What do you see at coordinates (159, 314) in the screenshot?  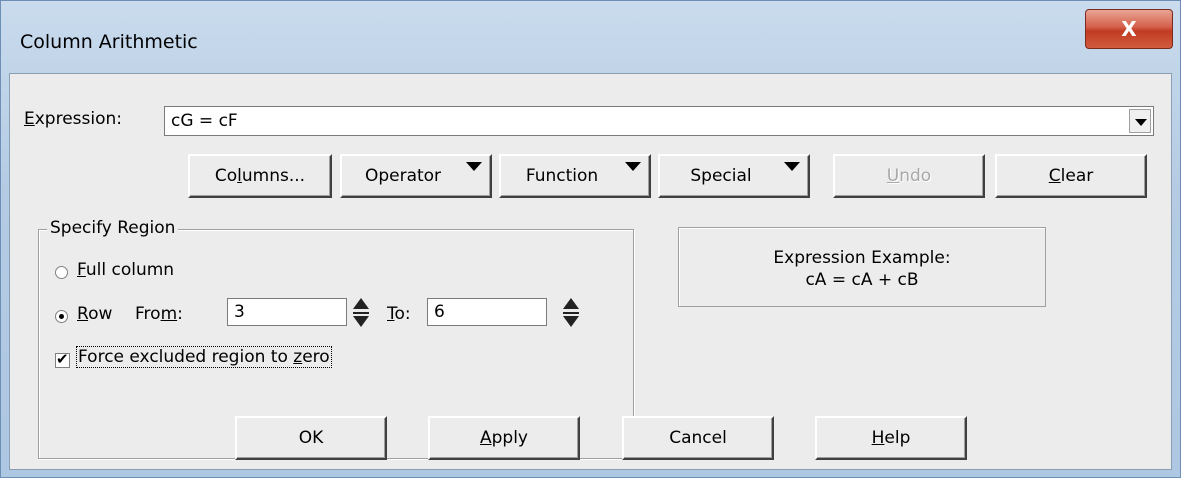 I see `from-label: From:` at bounding box center [159, 314].